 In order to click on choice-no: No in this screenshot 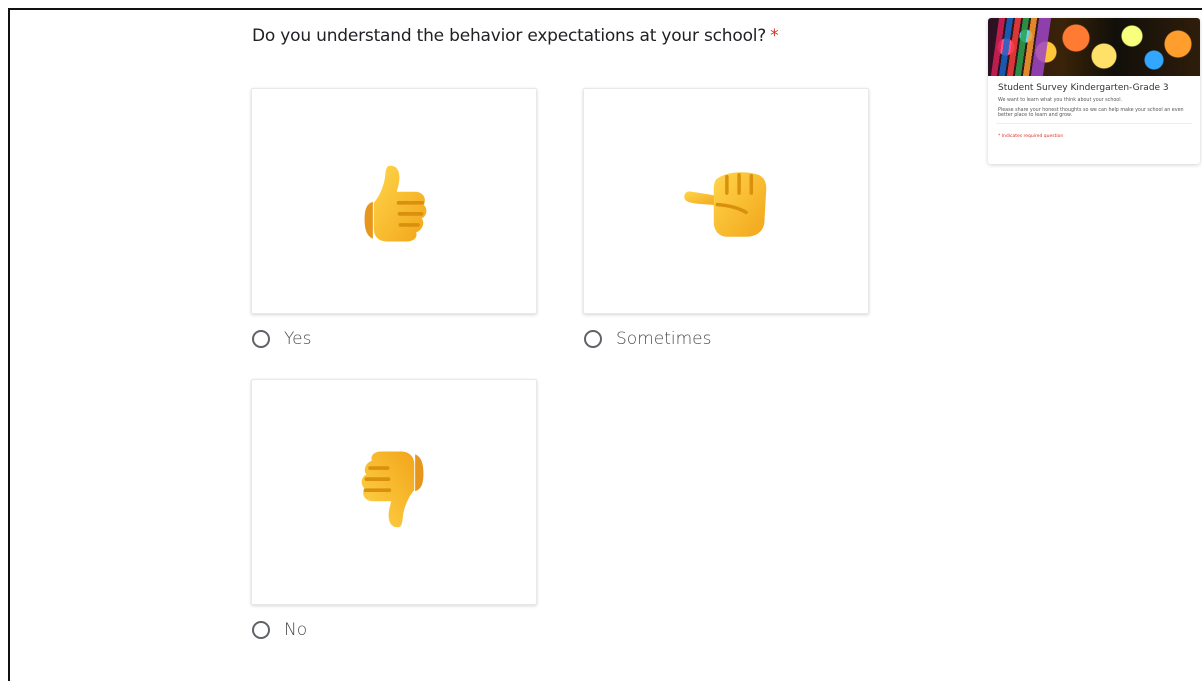, I will do `click(394, 630)`.